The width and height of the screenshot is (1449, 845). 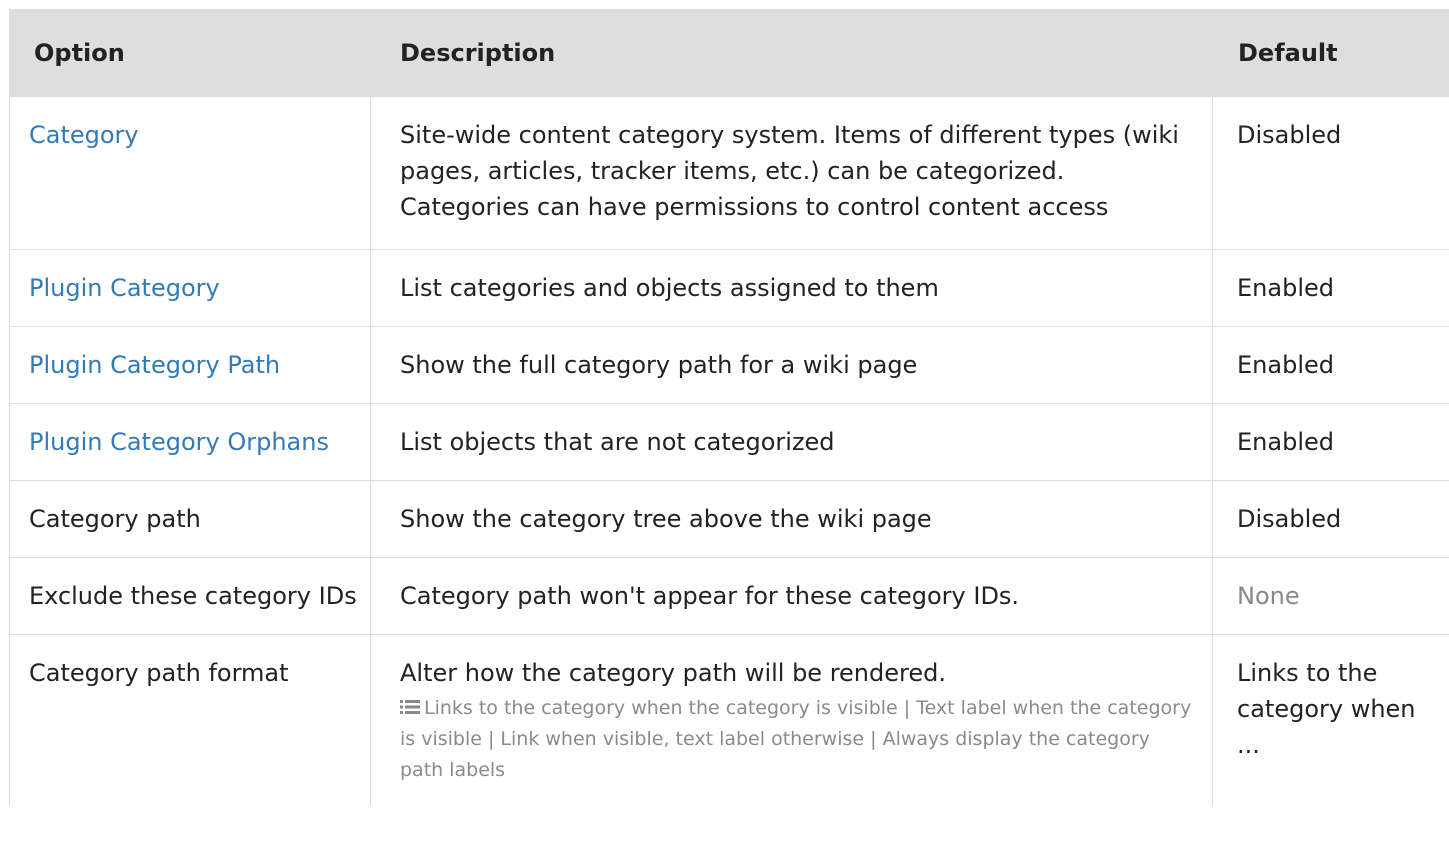 What do you see at coordinates (791, 53) in the screenshot?
I see `header-description: Description` at bounding box center [791, 53].